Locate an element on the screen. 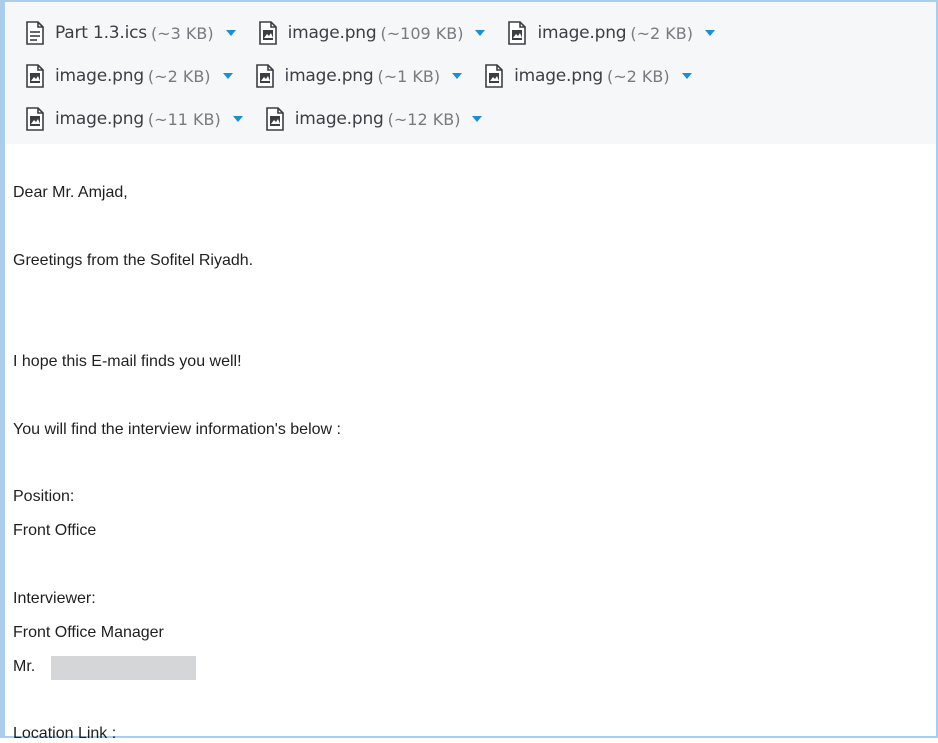 Image resolution: width=938 pixels, height=743 pixels. interviewer-label: Interviewer: is located at coordinates (54, 598).